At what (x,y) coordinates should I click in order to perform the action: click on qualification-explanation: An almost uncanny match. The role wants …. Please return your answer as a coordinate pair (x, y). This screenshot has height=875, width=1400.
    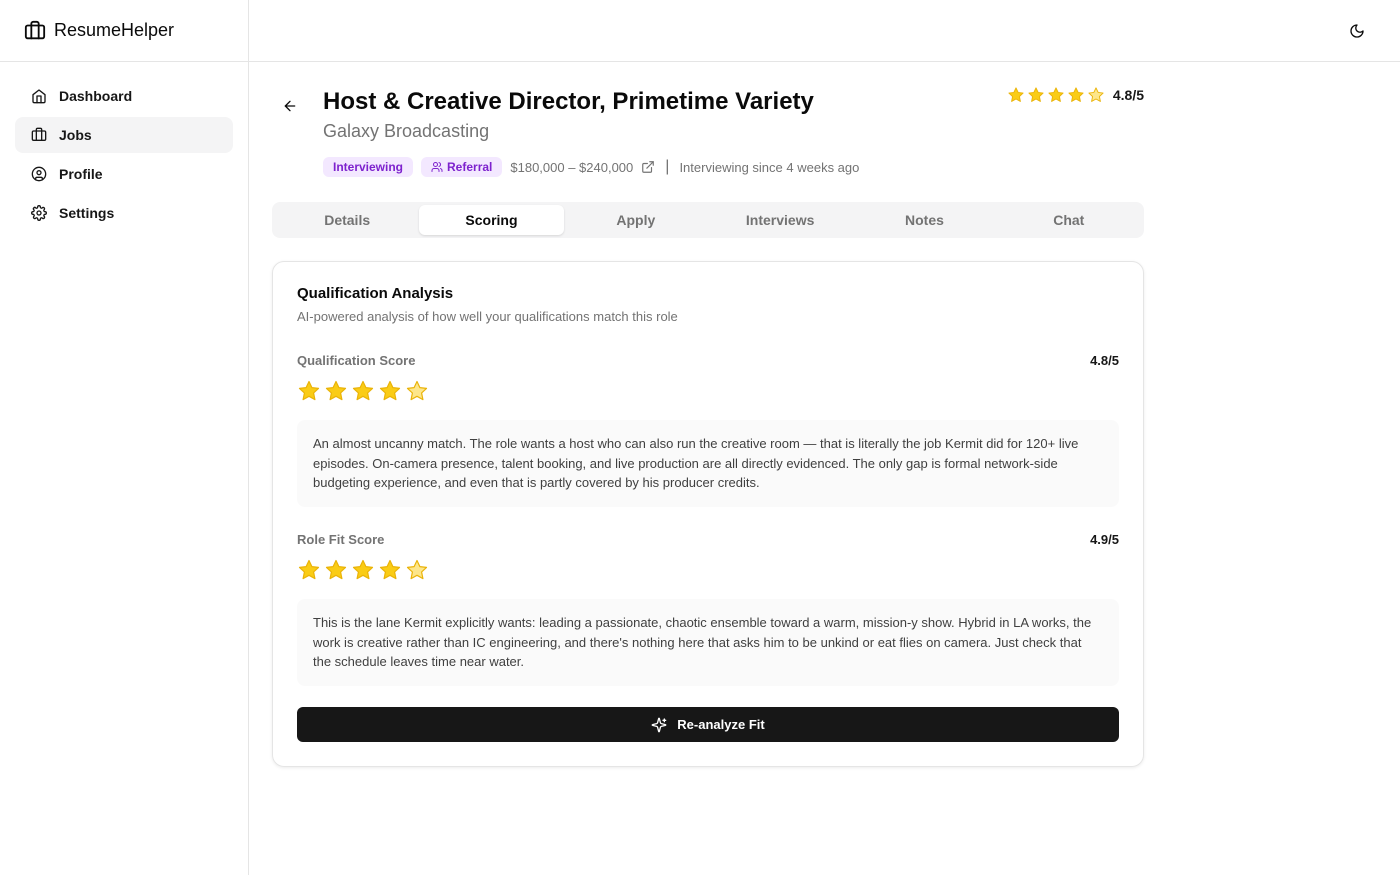
    Looking at the image, I should click on (708, 463).